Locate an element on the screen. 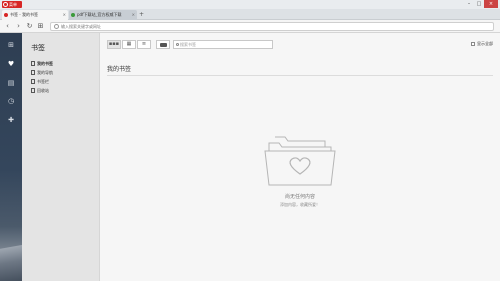  nav-item-label: 回收站 is located at coordinates (43, 90).